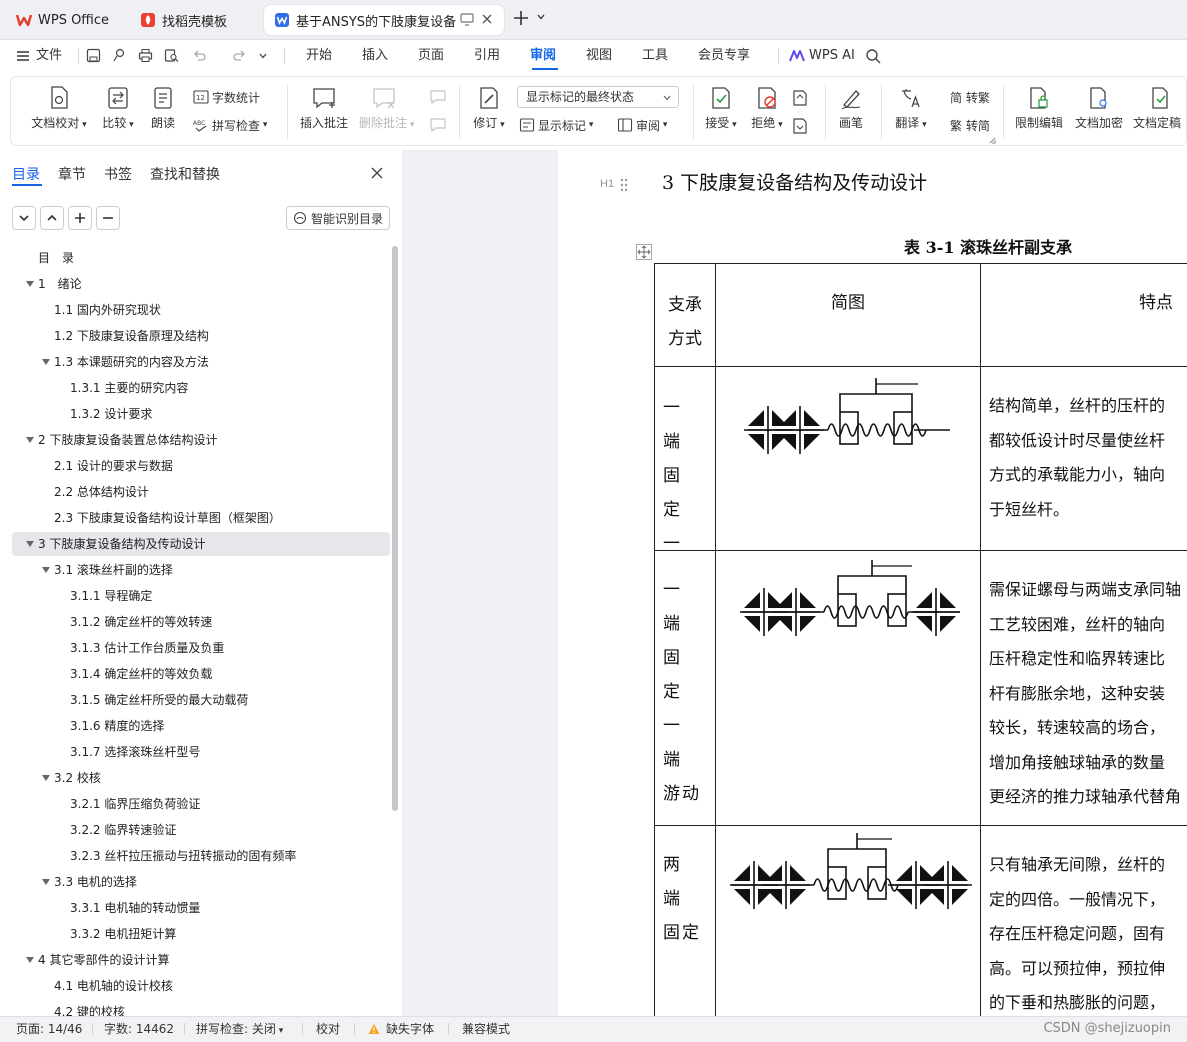  Describe the element at coordinates (201, 882) in the screenshot. I see `toc-item: 3.3 电机的选择` at that location.